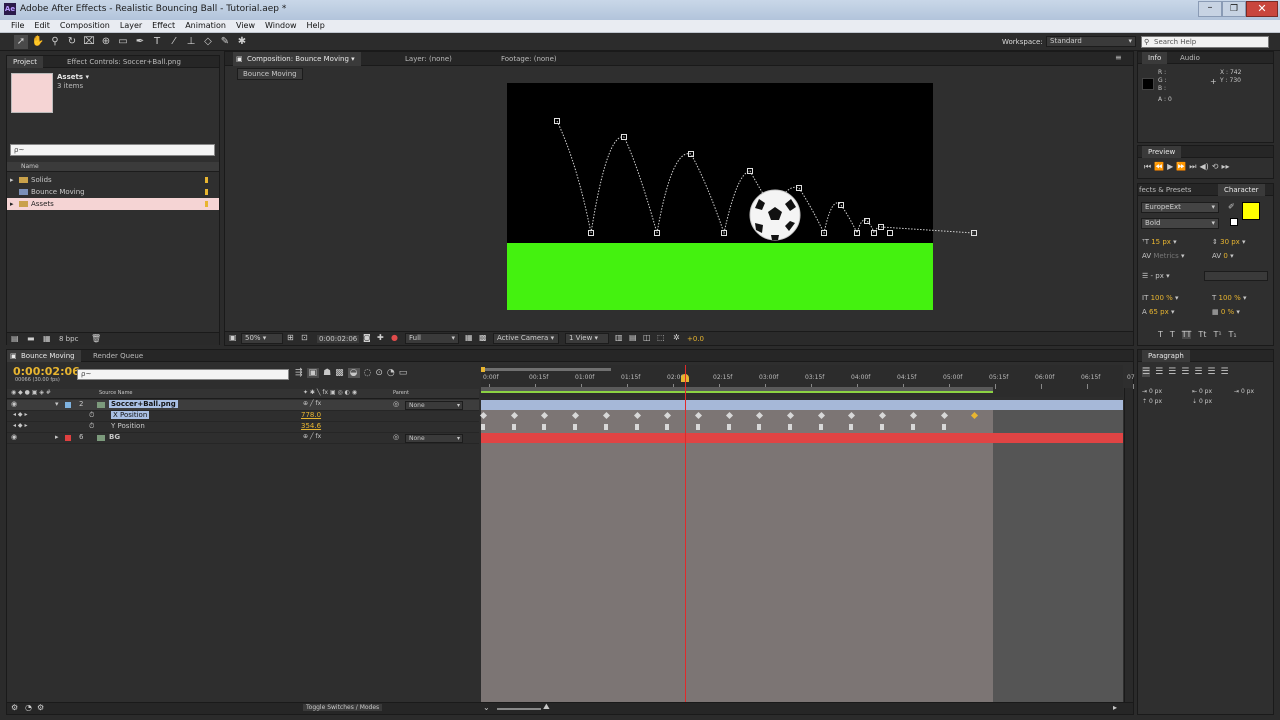  I want to click on subscript-icon: T₁, so click(1233, 334).